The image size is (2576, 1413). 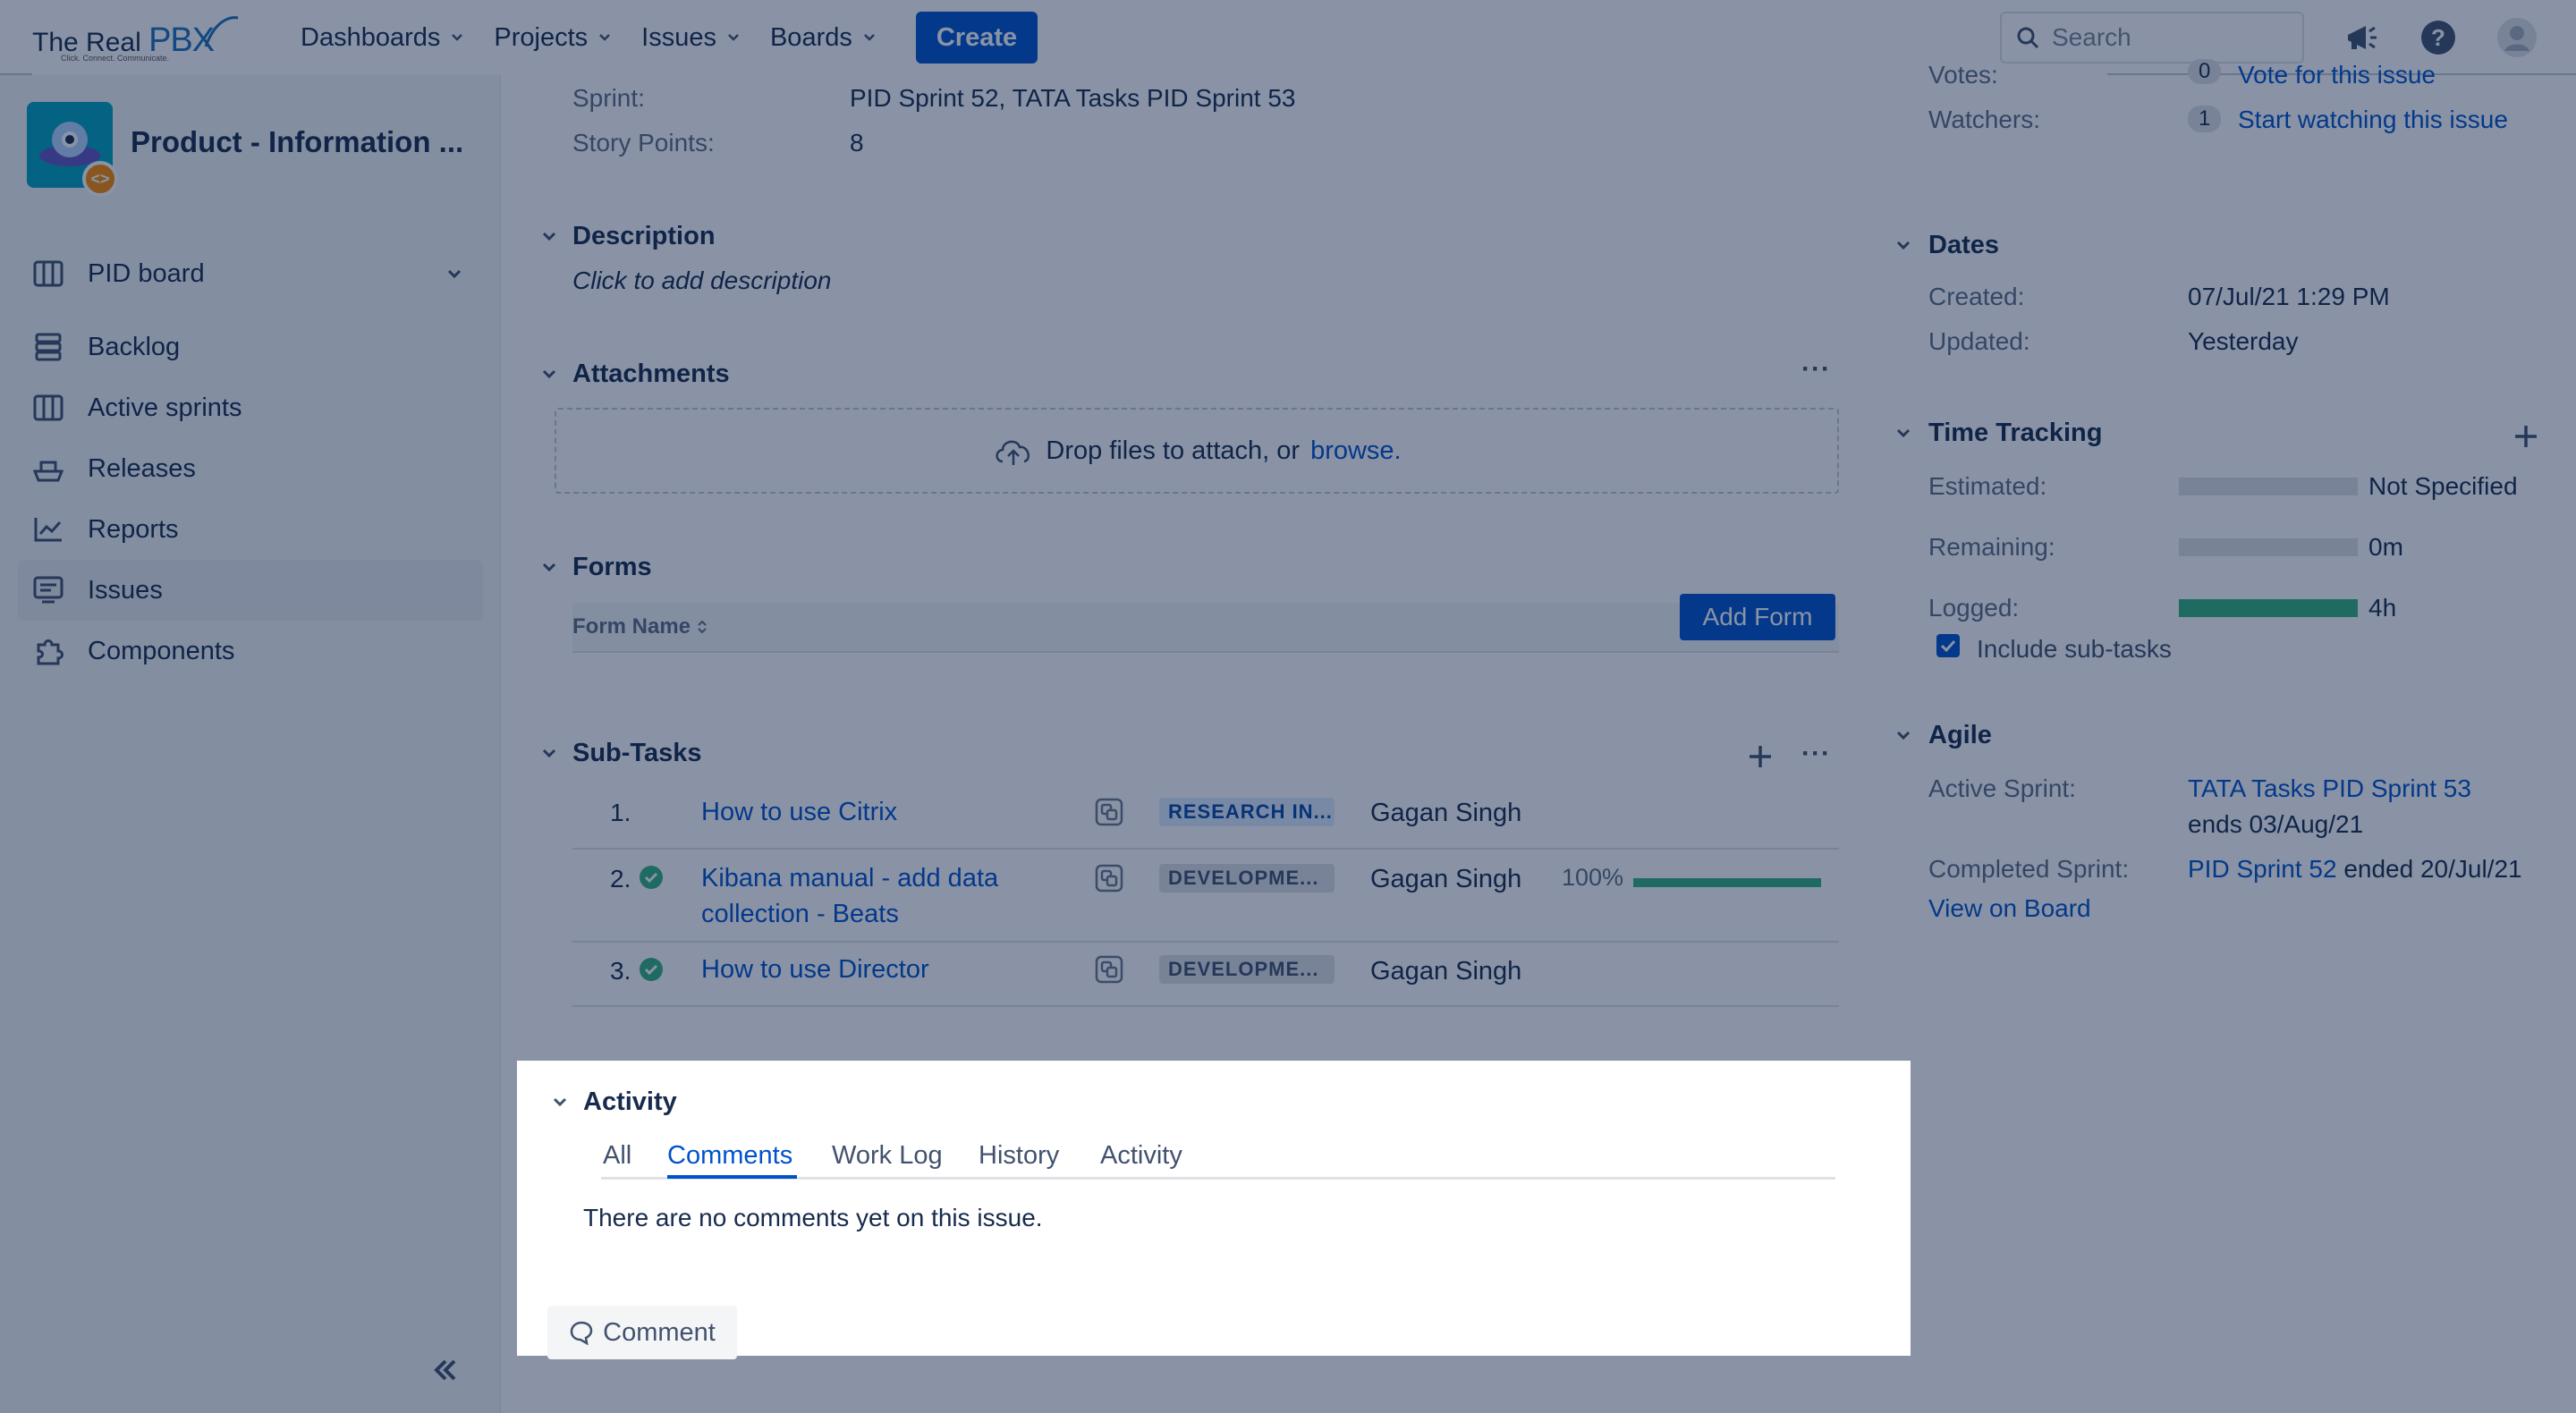 What do you see at coordinates (1963, 245) in the screenshot?
I see `dates-title: Dates` at bounding box center [1963, 245].